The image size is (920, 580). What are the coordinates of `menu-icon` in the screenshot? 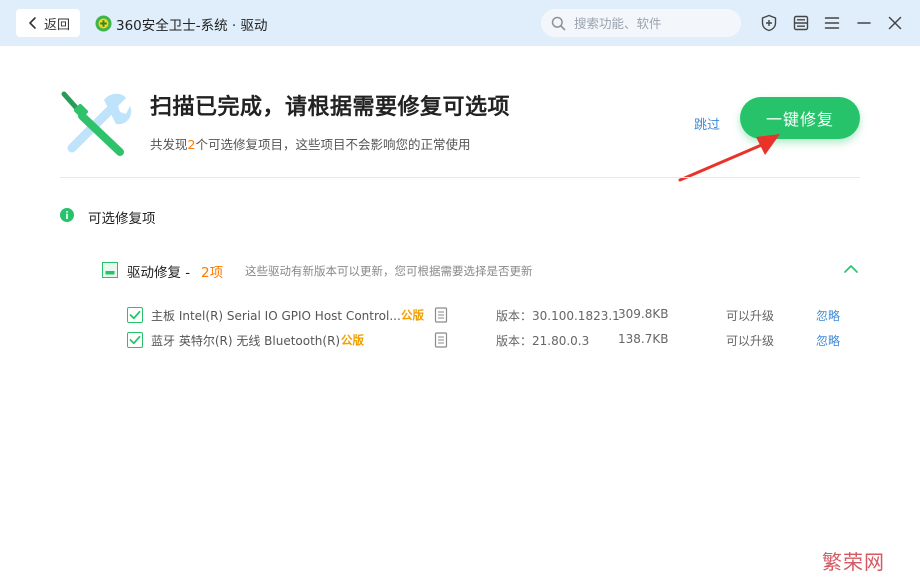 It's located at (832, 23).